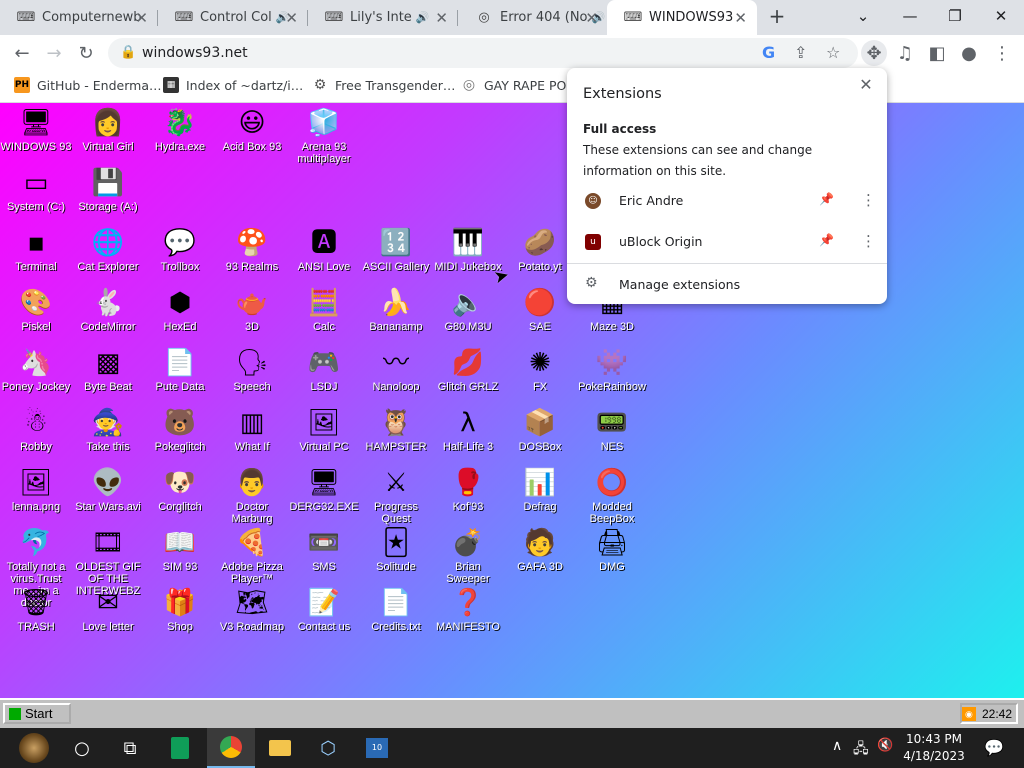 This screenshot has width=1024, height=768. What do you see at coordinates (866, 85) in the screenshot?
I see `close-popup-button: ✕` at bounding box center [866, 85].